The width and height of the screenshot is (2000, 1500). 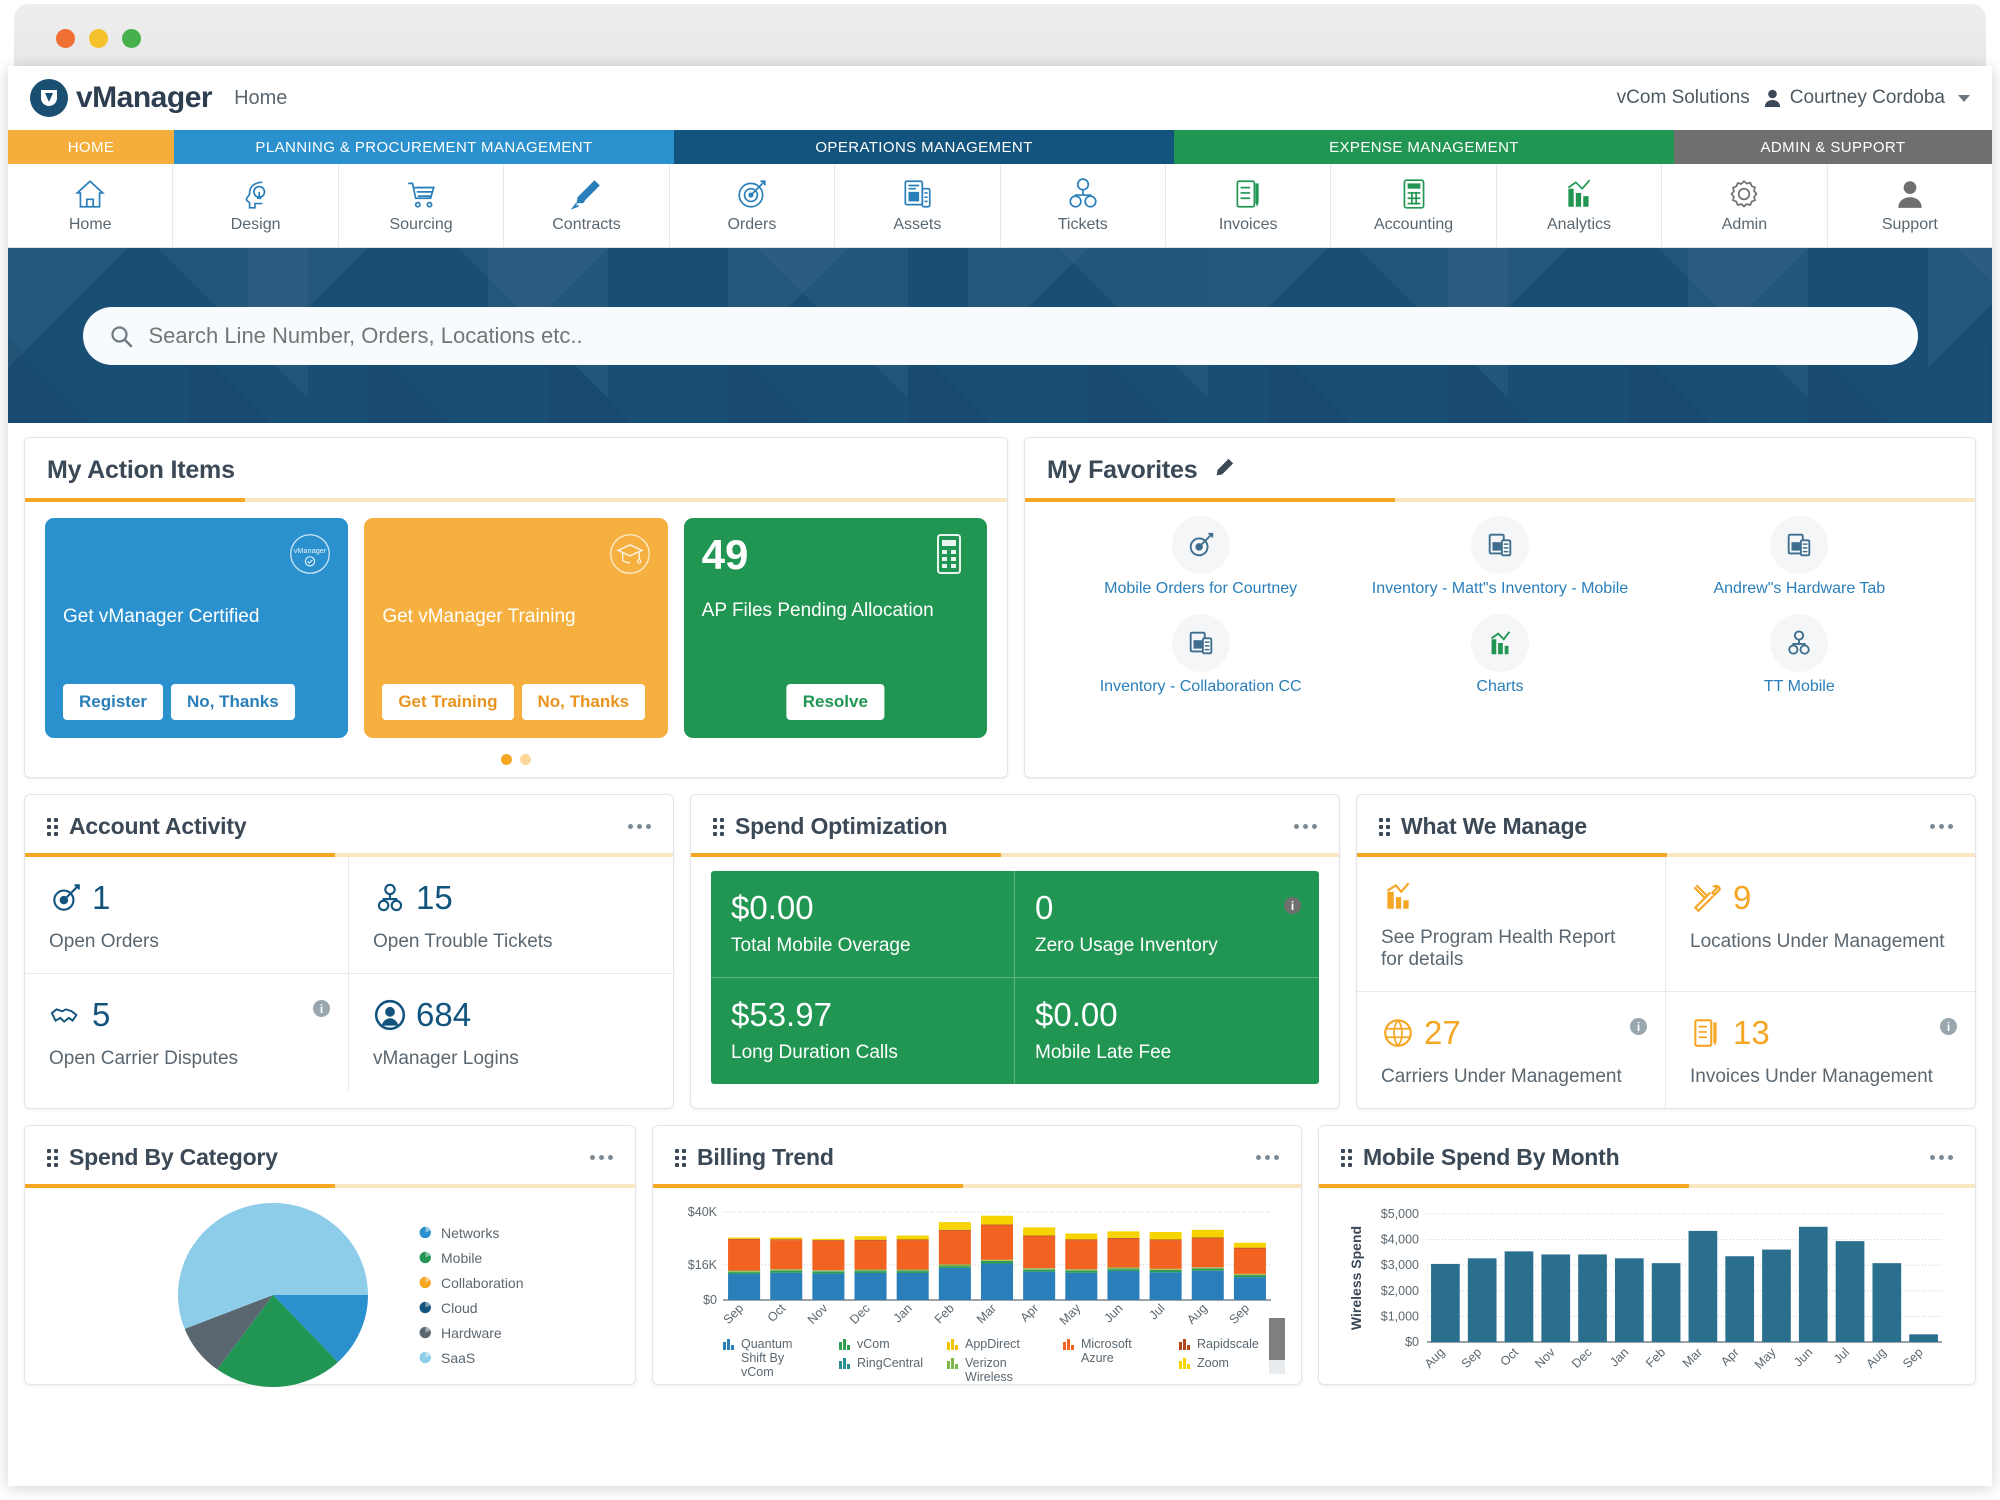 What do you see at coordinates (1833, 147) in the screenshot?
I see `nav-segment-admin: ADMIN & SUPPORT` at bounding box center [1833, 147].